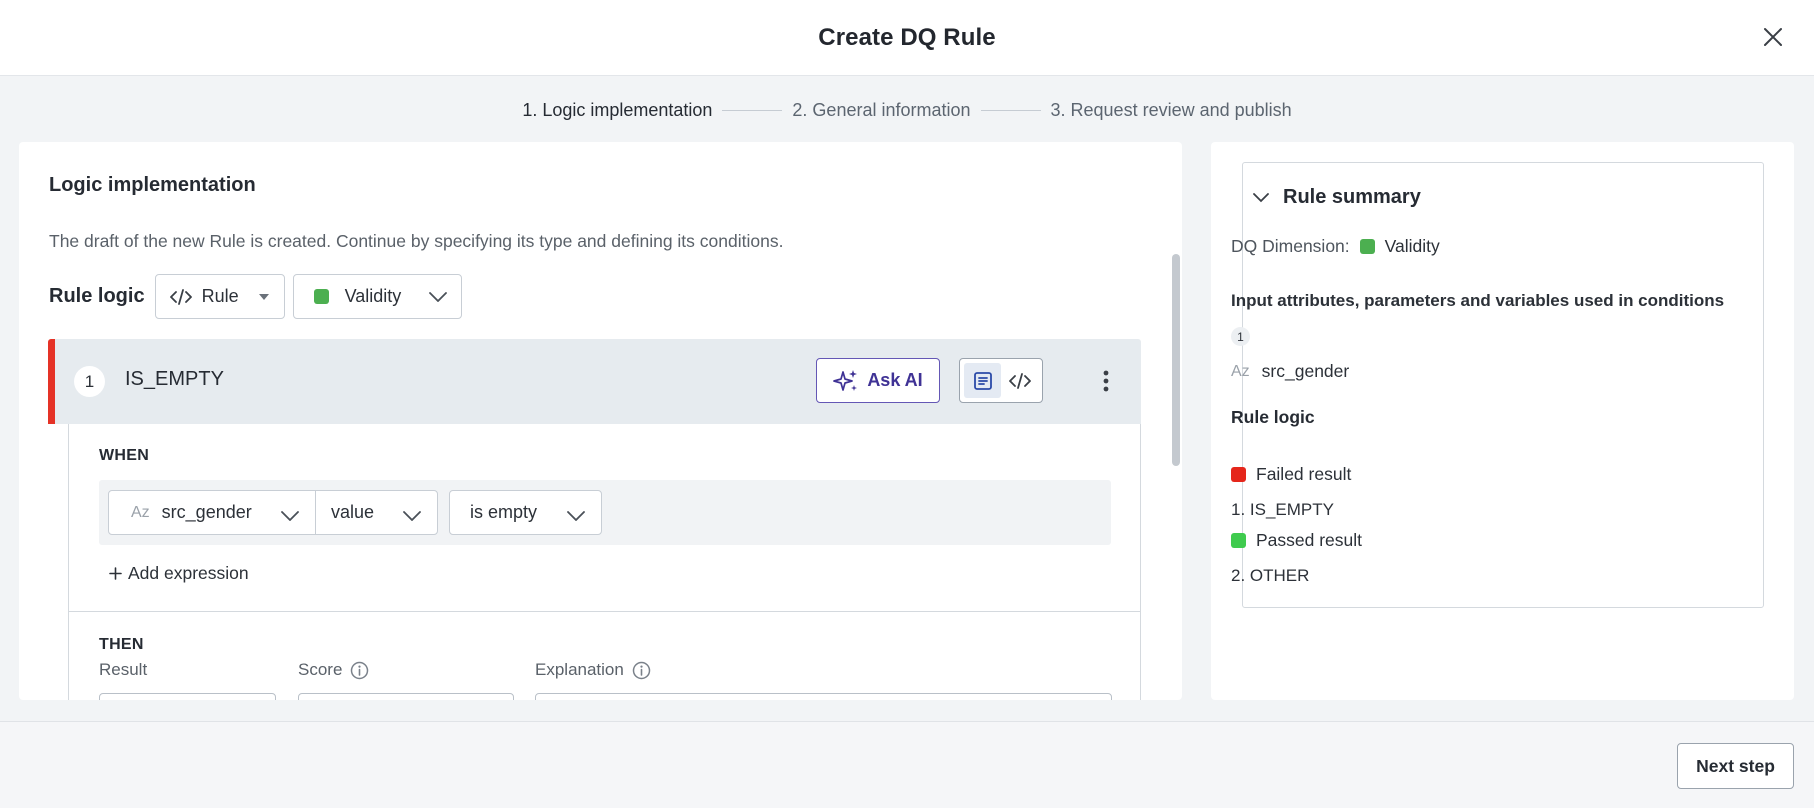 The height and width of the screenshot is (808, 1814). I want to click on explanation-label-text: Explanation, so click(579, 669).